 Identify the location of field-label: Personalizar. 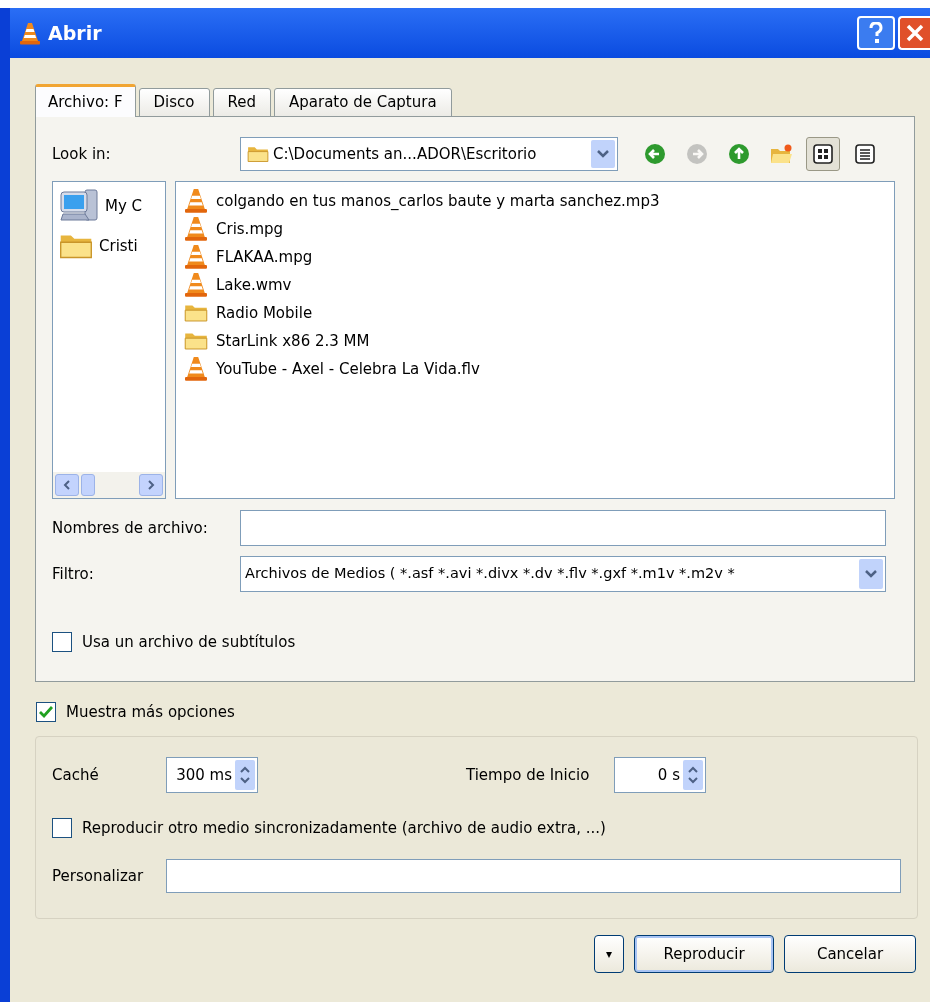
(98, 876).